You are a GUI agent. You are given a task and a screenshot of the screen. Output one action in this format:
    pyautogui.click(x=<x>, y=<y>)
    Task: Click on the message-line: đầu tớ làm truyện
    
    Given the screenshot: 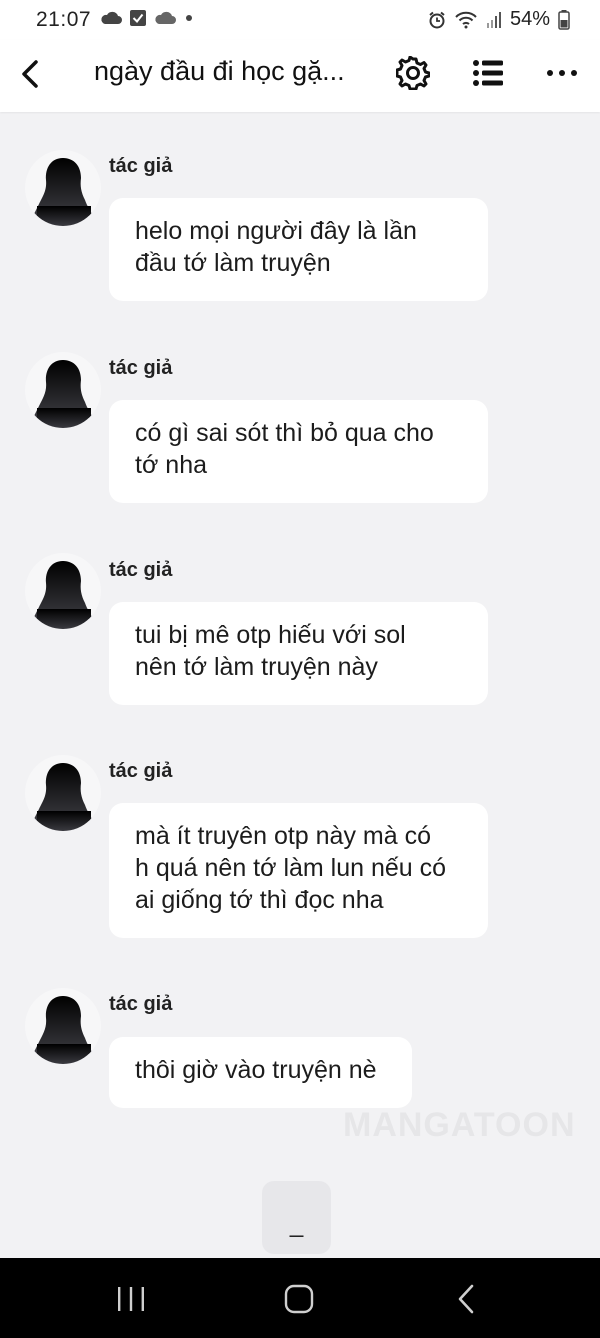 What is the action you would take?
    pyautogui.click(x=233, y=263)
    